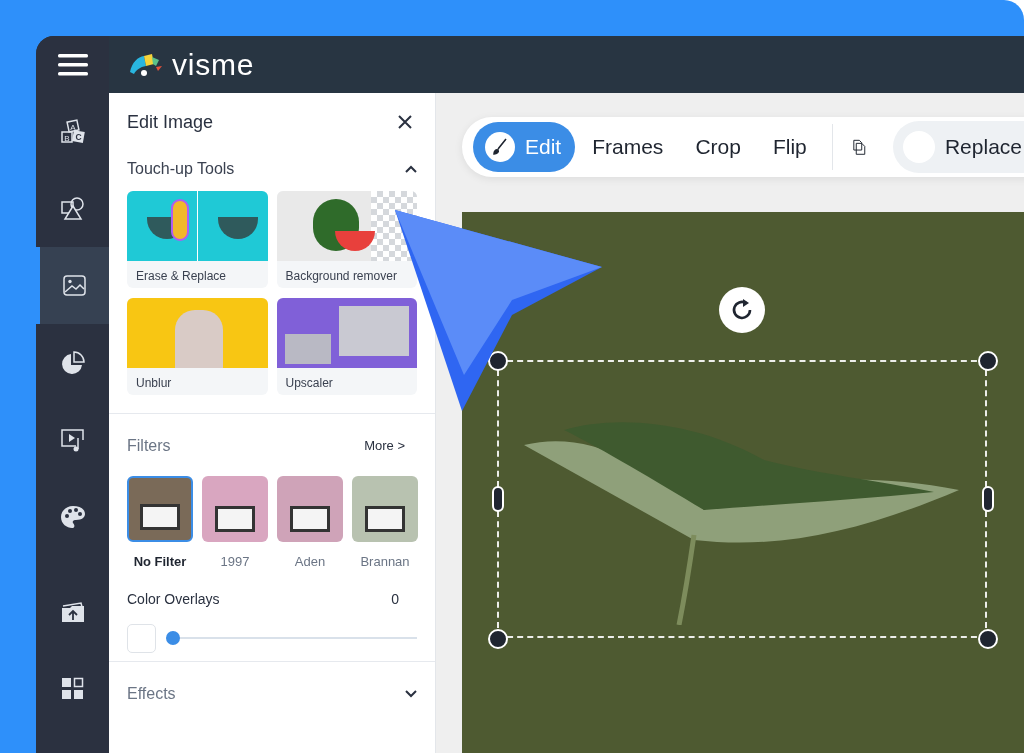  What do you see at coordinates (395, 599) in the screenshot?
I see `overlay-value: 0` at bounding box center [395, 599].